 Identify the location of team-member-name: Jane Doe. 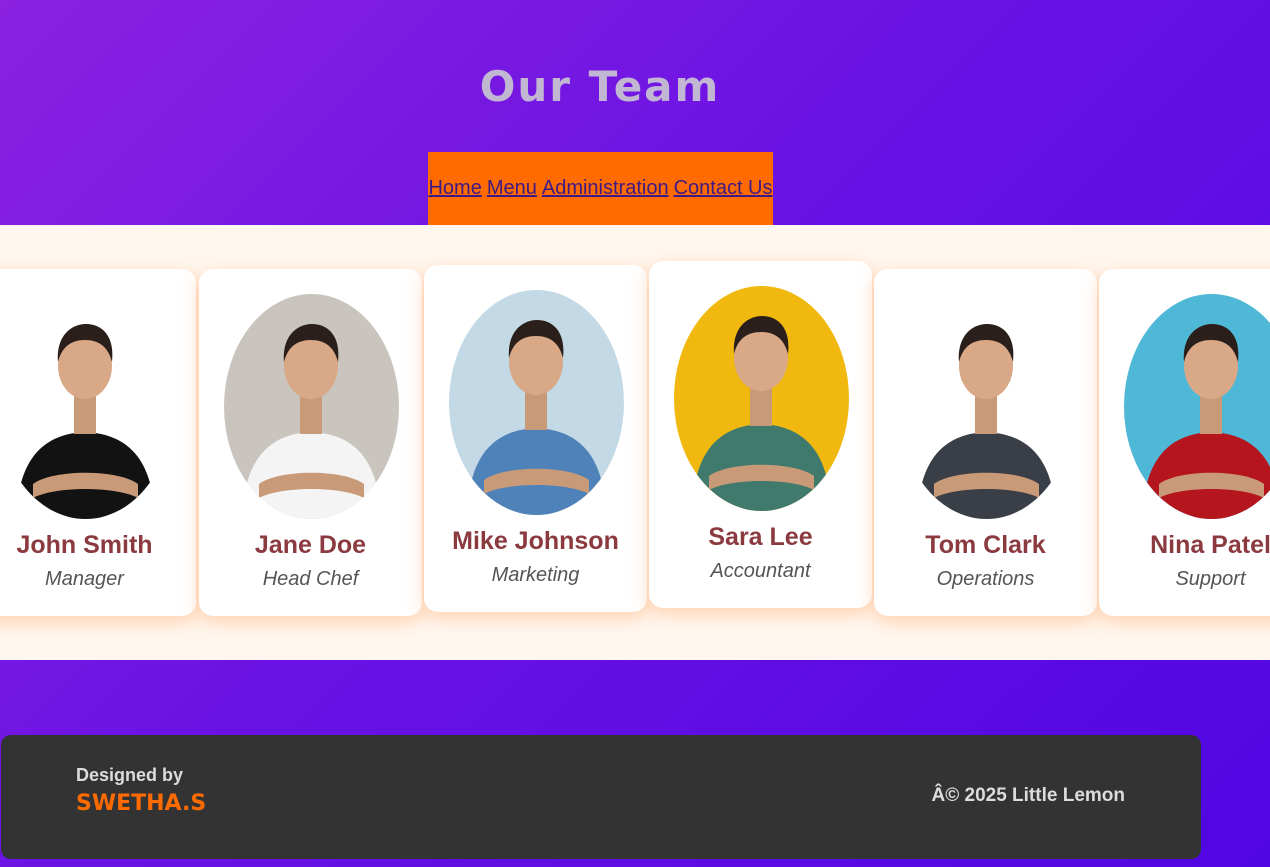
(310, 545).